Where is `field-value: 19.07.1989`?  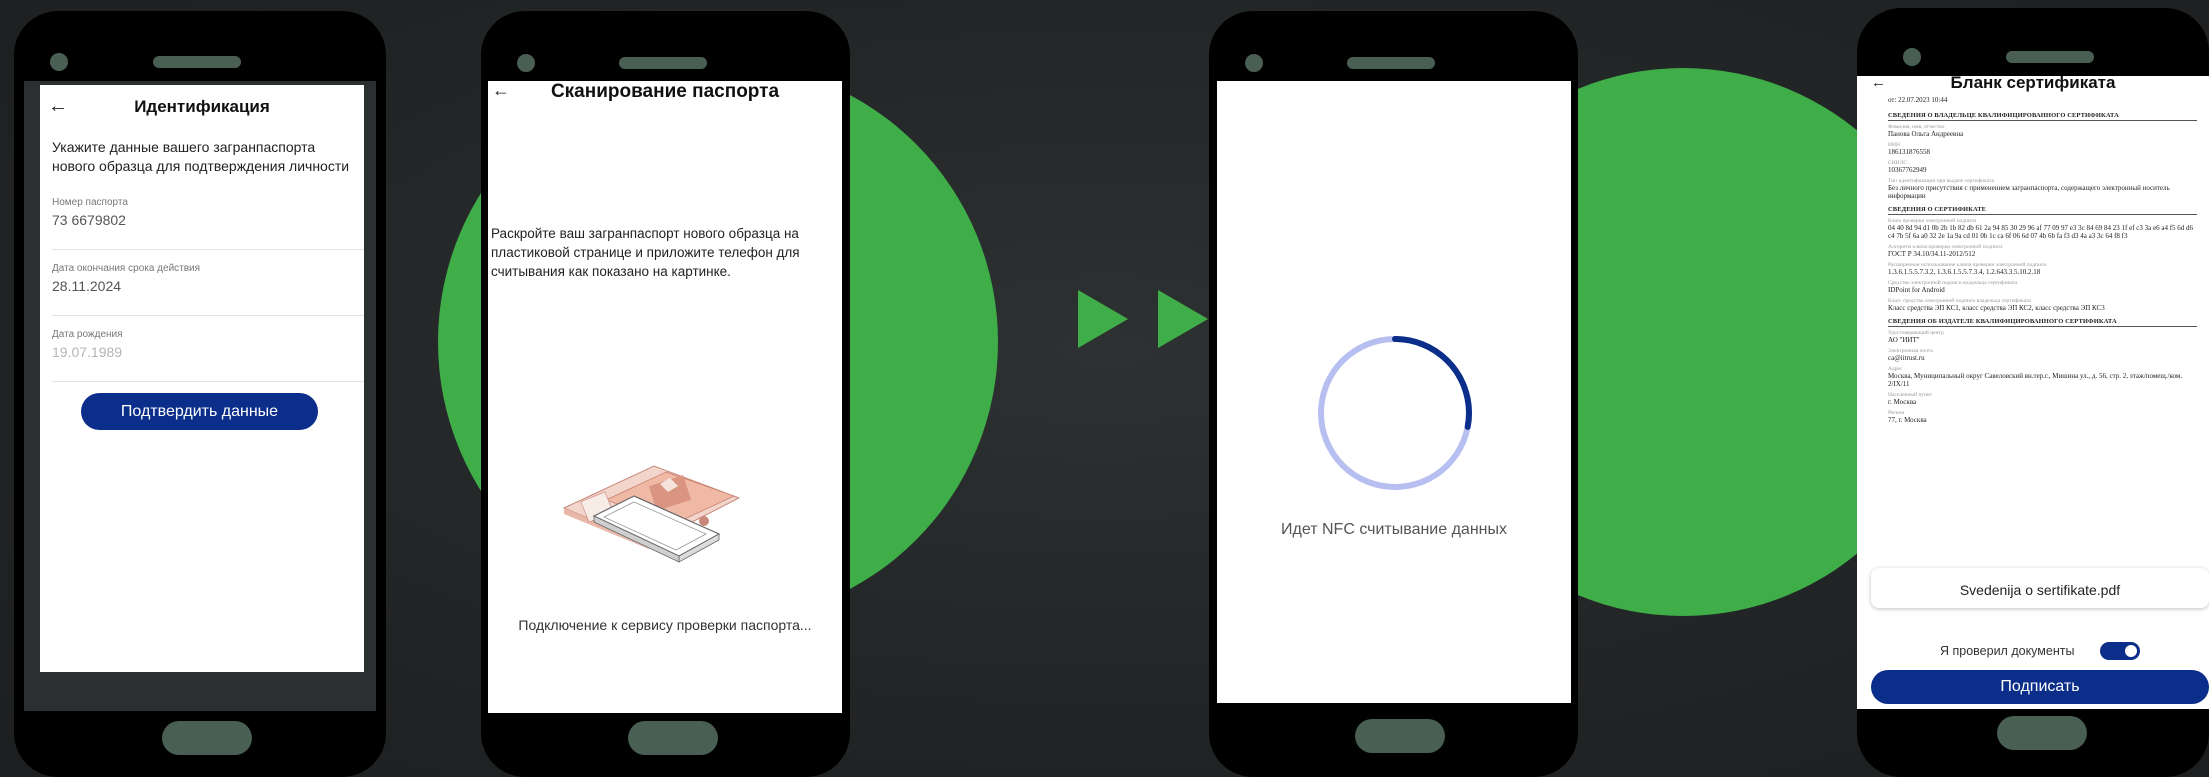 field-value: 19.07.1989 is located at coordinates (87, 352).